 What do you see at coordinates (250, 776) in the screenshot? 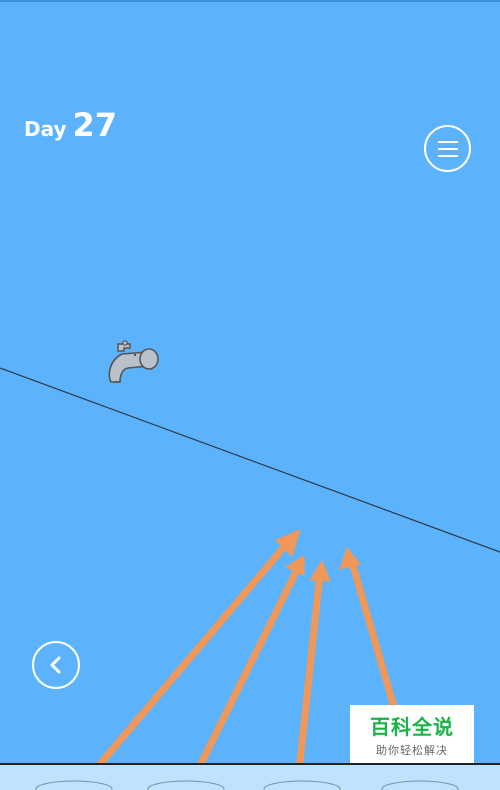
I see `ground-strip` at bounding box center [250, 776].